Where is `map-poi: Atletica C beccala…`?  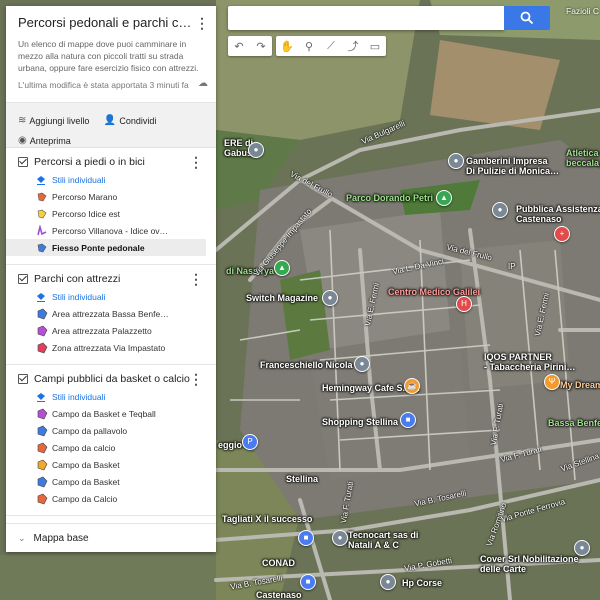
map-poi: Atletica C beccala… is located at coordinates (583, 158).